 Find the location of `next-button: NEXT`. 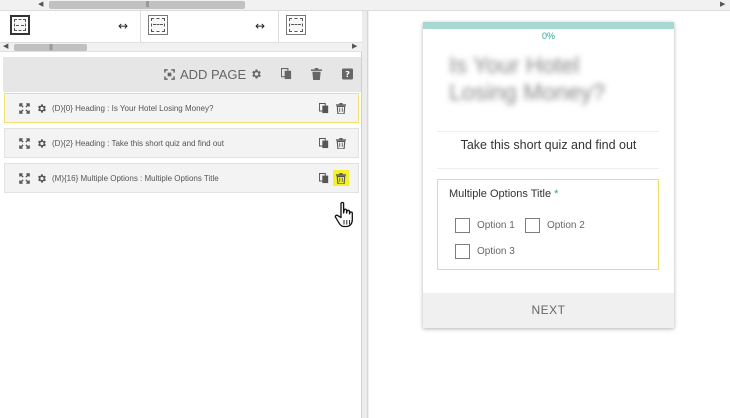

next-button: NEXT is located at coordinates (548, 310).